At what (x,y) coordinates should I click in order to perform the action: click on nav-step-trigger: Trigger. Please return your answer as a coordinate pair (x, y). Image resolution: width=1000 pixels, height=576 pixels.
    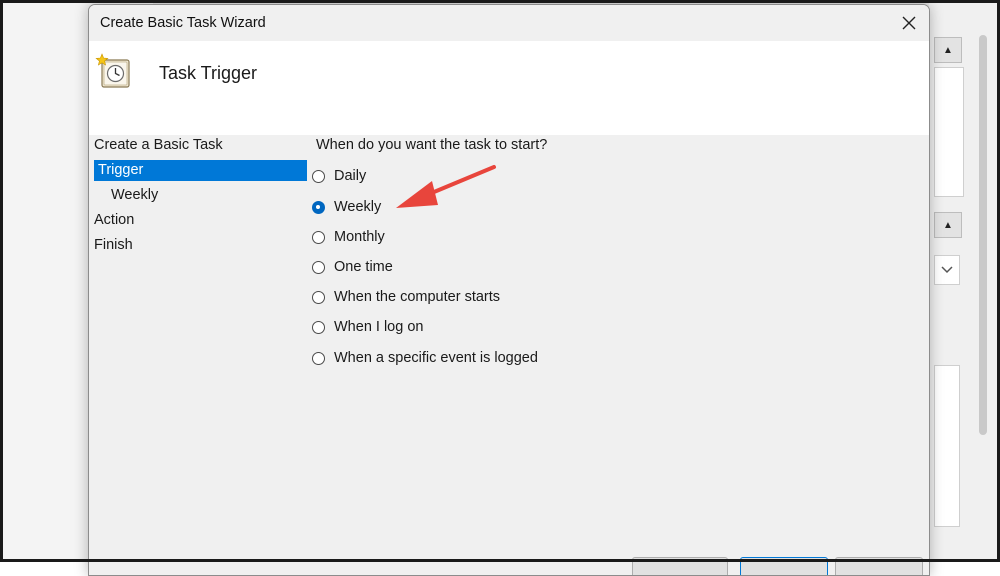
    Looking at the image, I should click on (200, 170).